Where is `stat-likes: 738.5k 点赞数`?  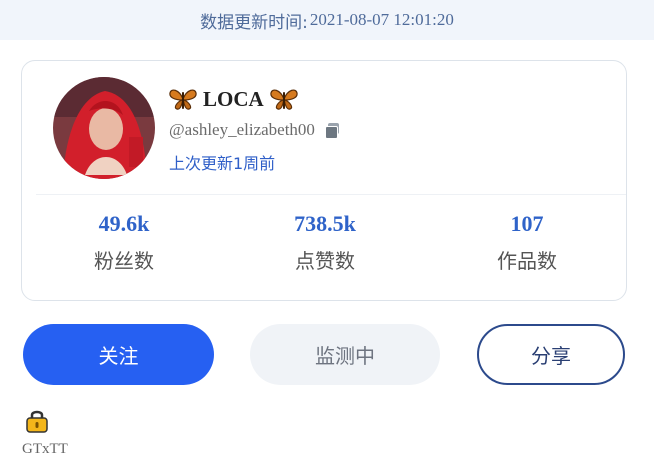
stat-likes: 738.5k 点赞数 is located at coordinates (325, 242).